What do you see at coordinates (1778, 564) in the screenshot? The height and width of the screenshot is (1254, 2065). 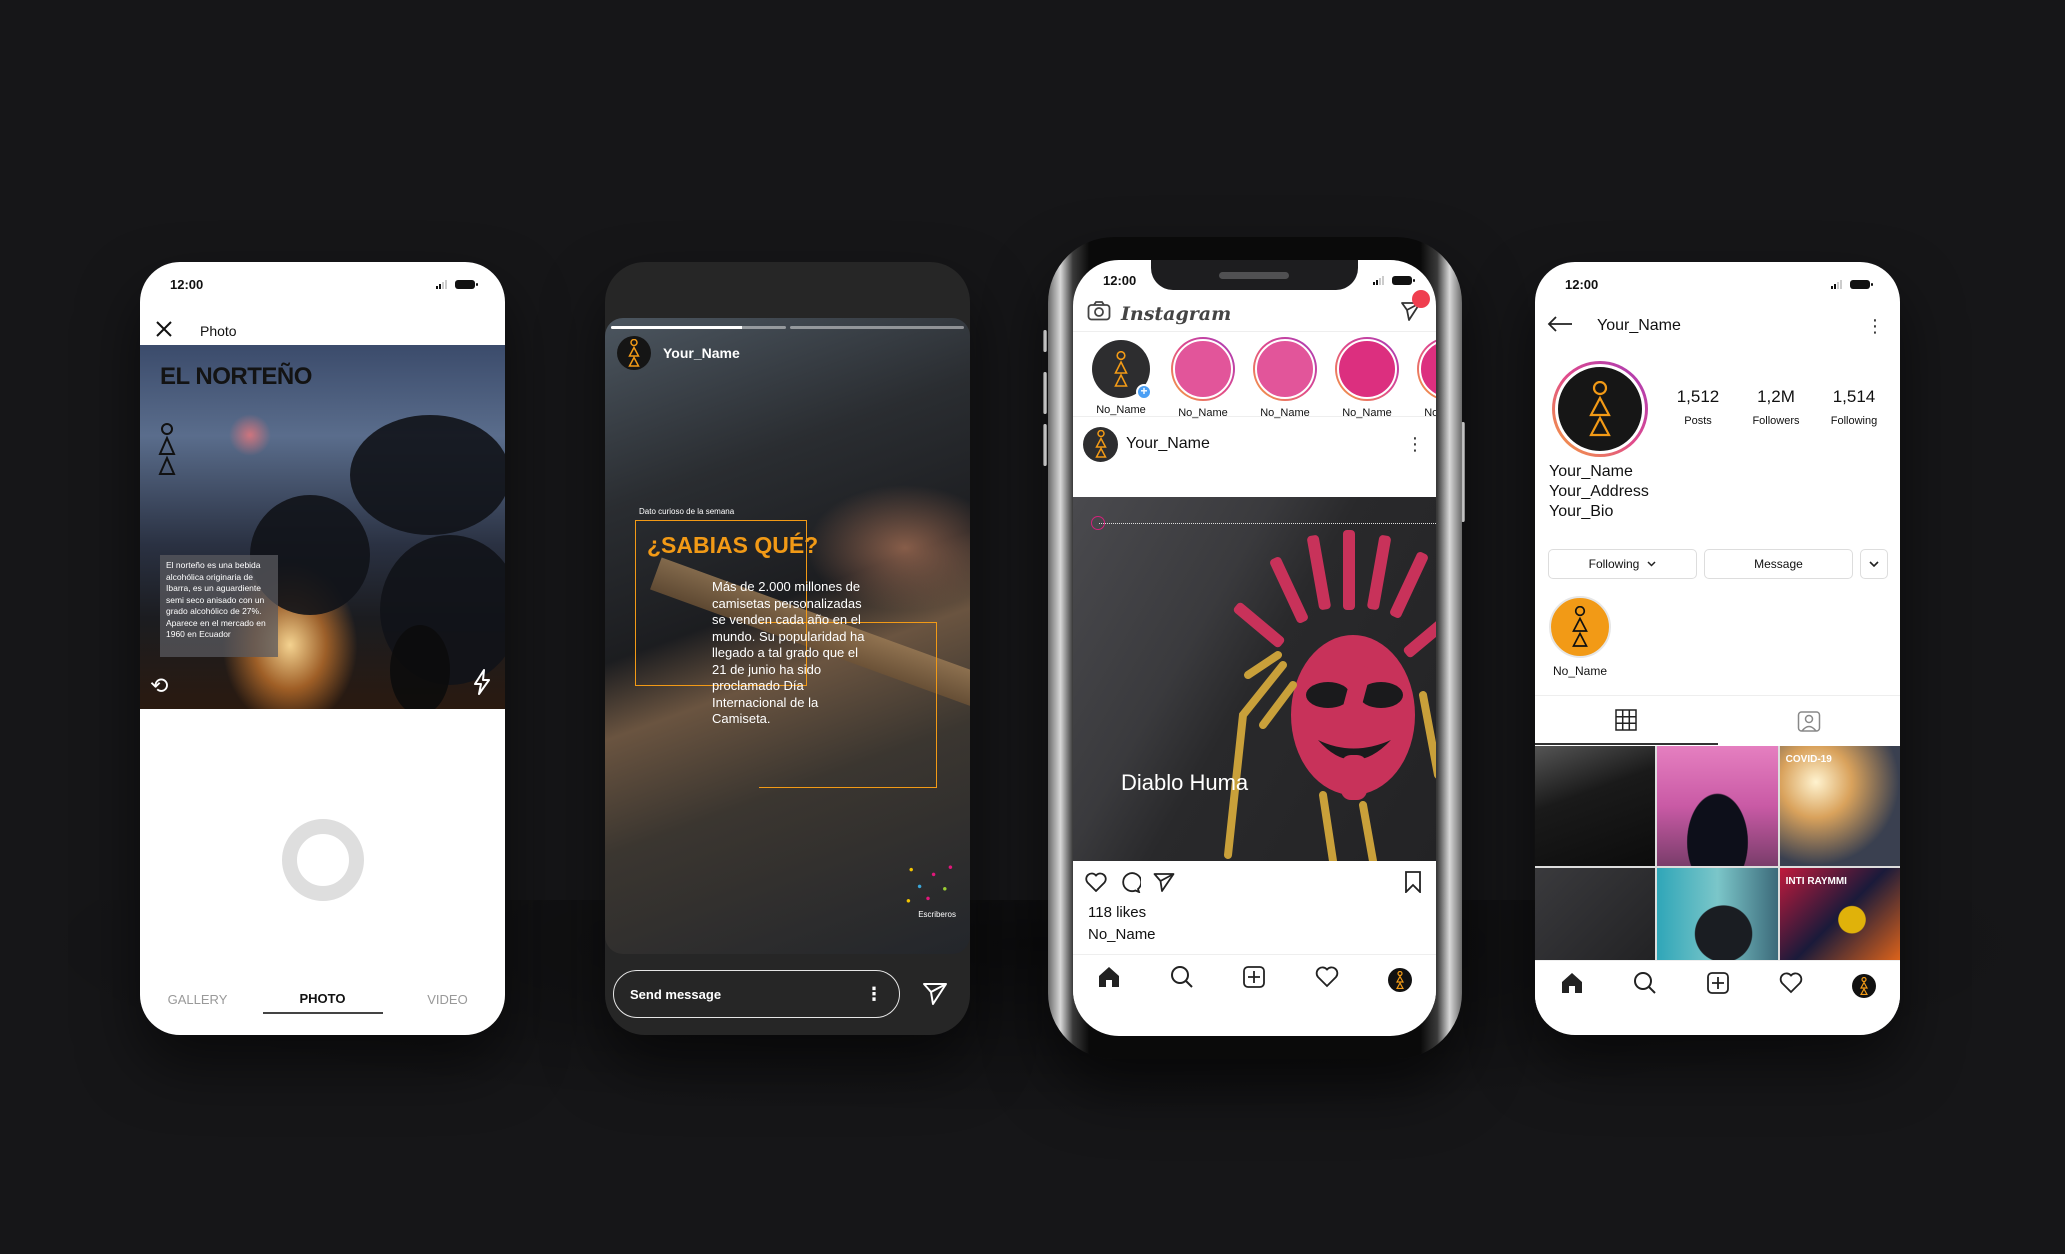 I see `message-button: Message` at bounding box center [1778, 564].